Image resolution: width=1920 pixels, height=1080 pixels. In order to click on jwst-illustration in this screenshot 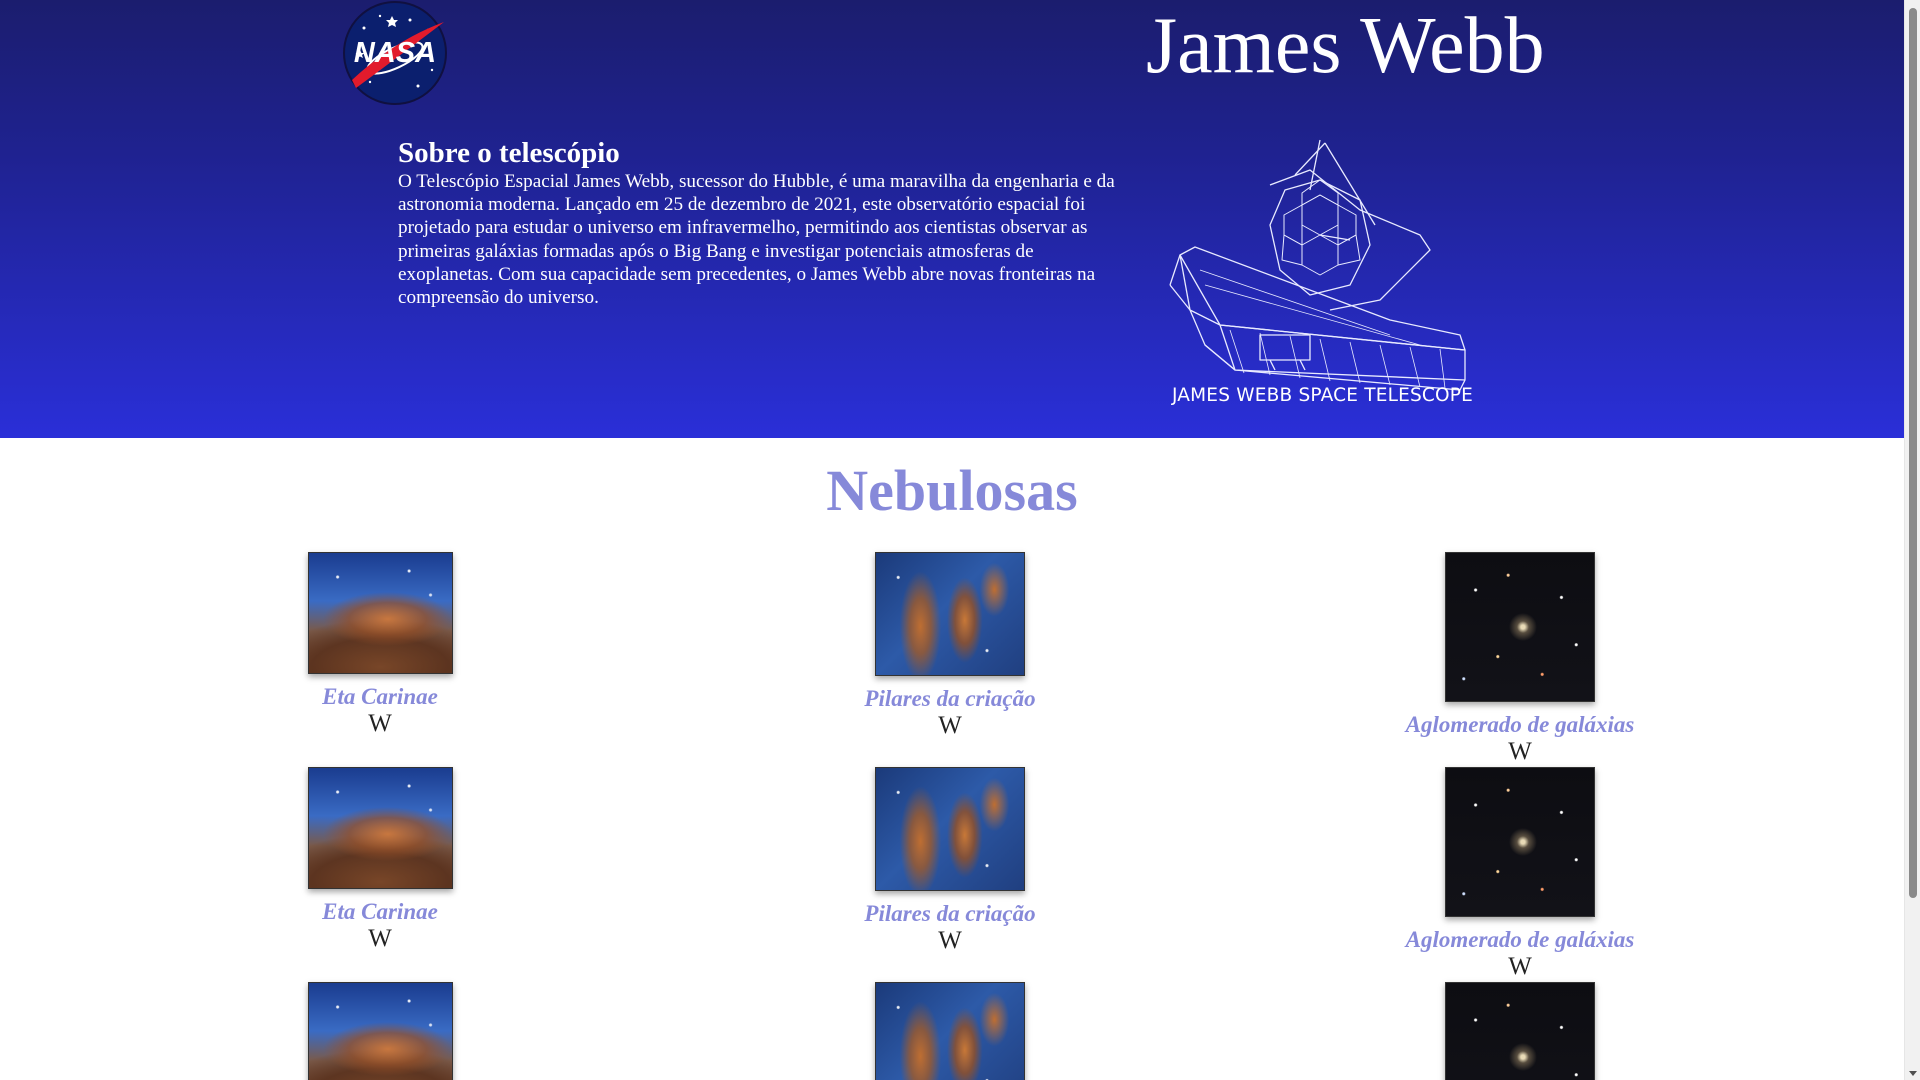, I will do `click(1317, 265)`.